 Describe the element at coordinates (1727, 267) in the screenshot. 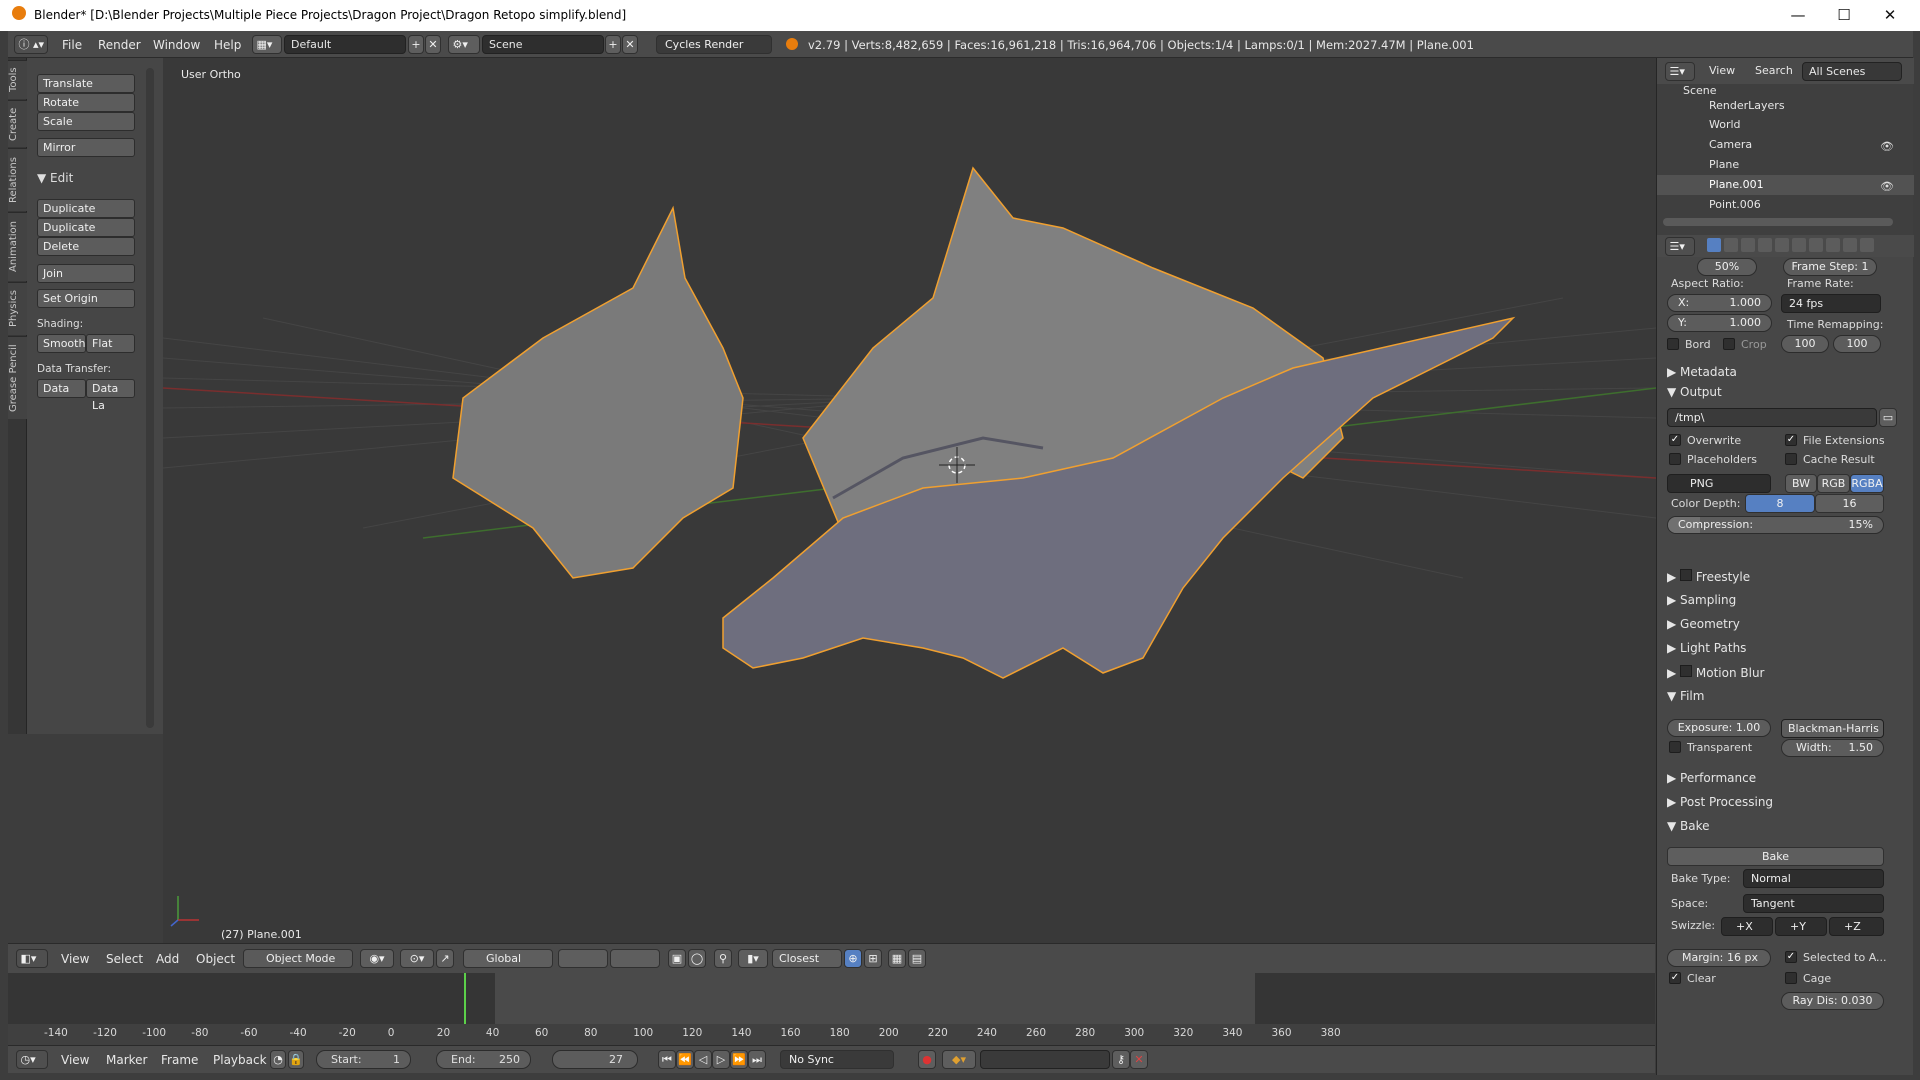

I see `resolution-percent-field: 50%` at that location.